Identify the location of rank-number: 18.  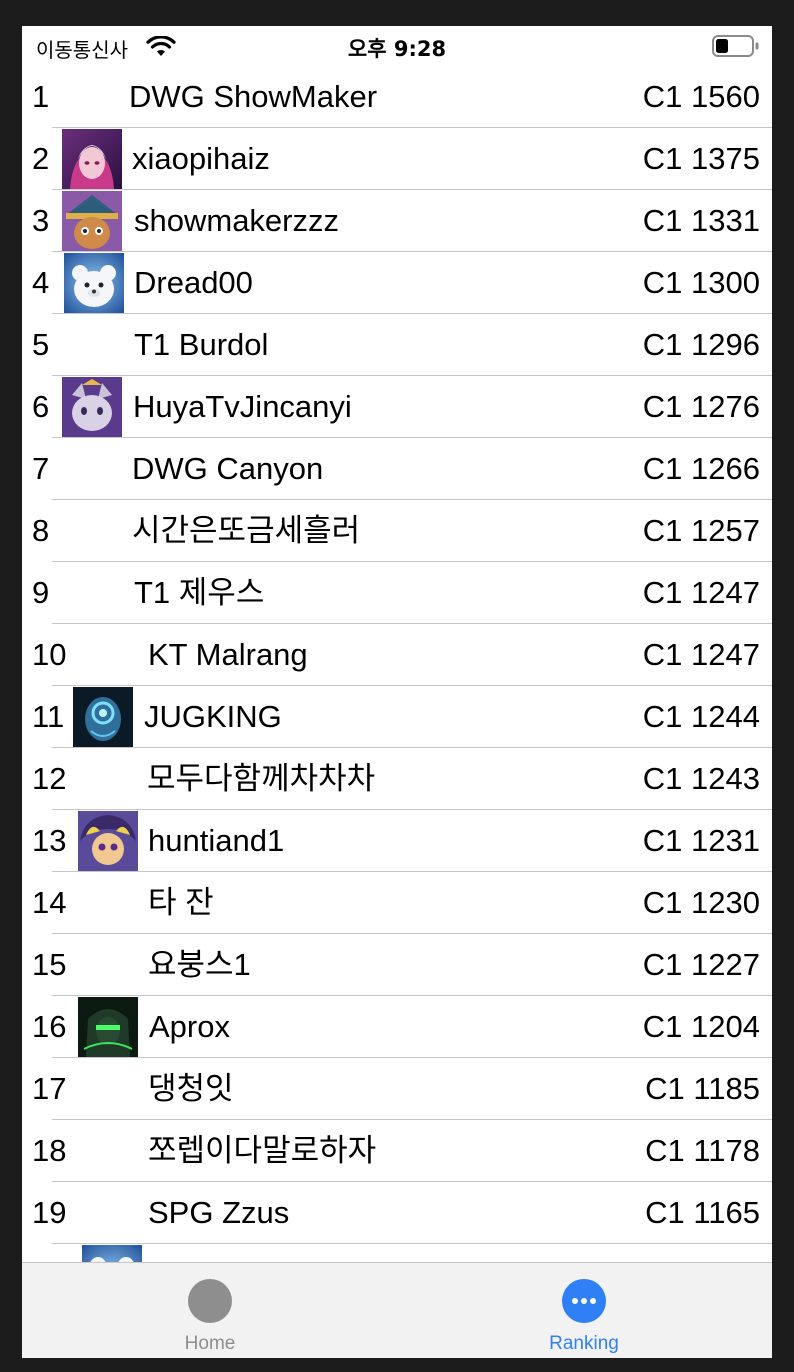
(49, 1150).